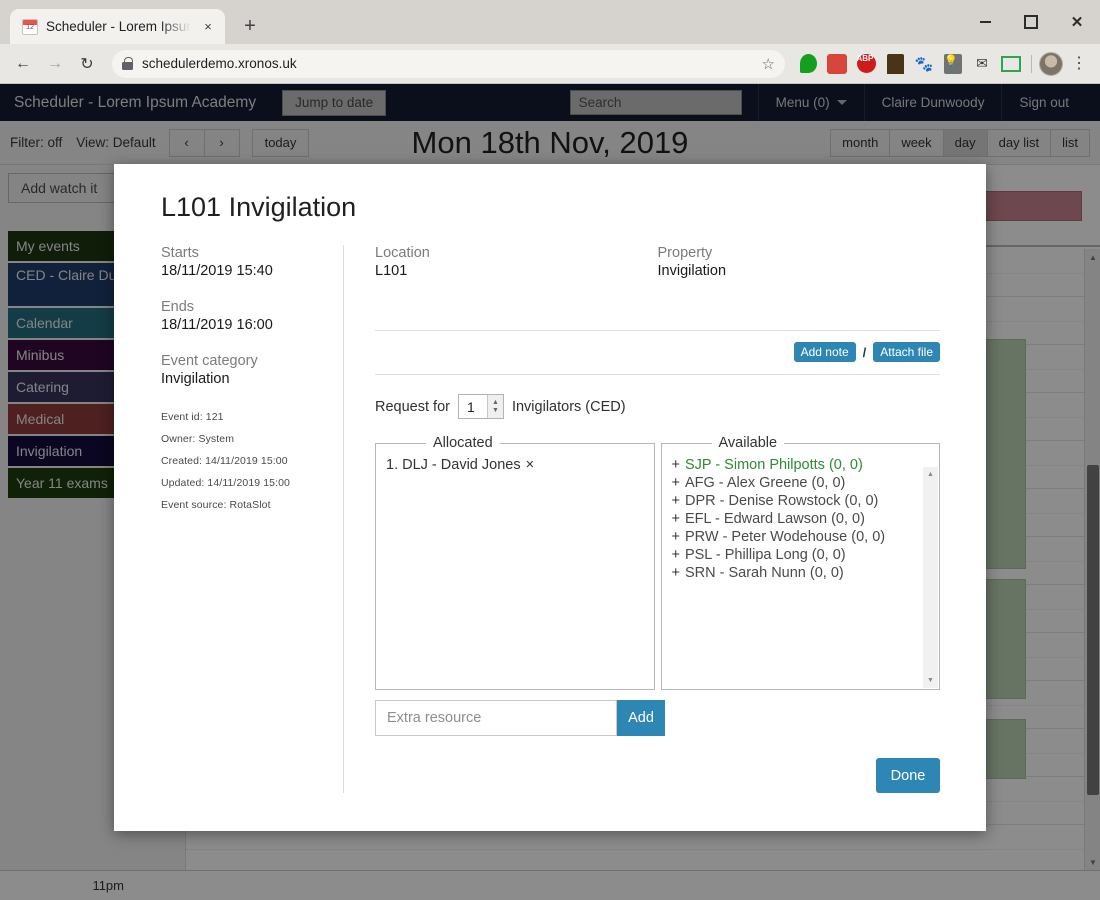 This screenshot has width=1100, height=900. What do you see at coordinates (208, 27) in the screenshot?
I see `close-icon: ×` at bounding box center [208, 27].